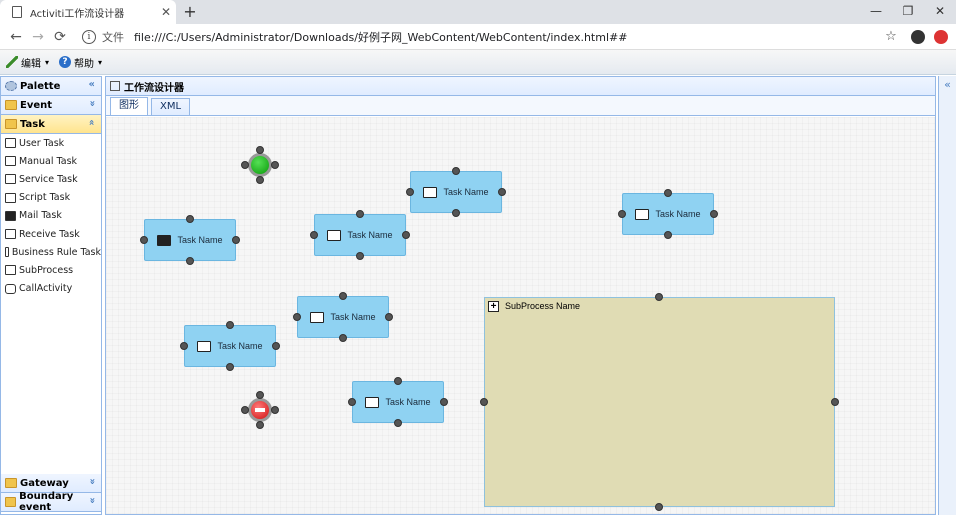  Describe the element at coordinates (190, 12) in the screenshot. I see `new-tab-button: +` at that location.